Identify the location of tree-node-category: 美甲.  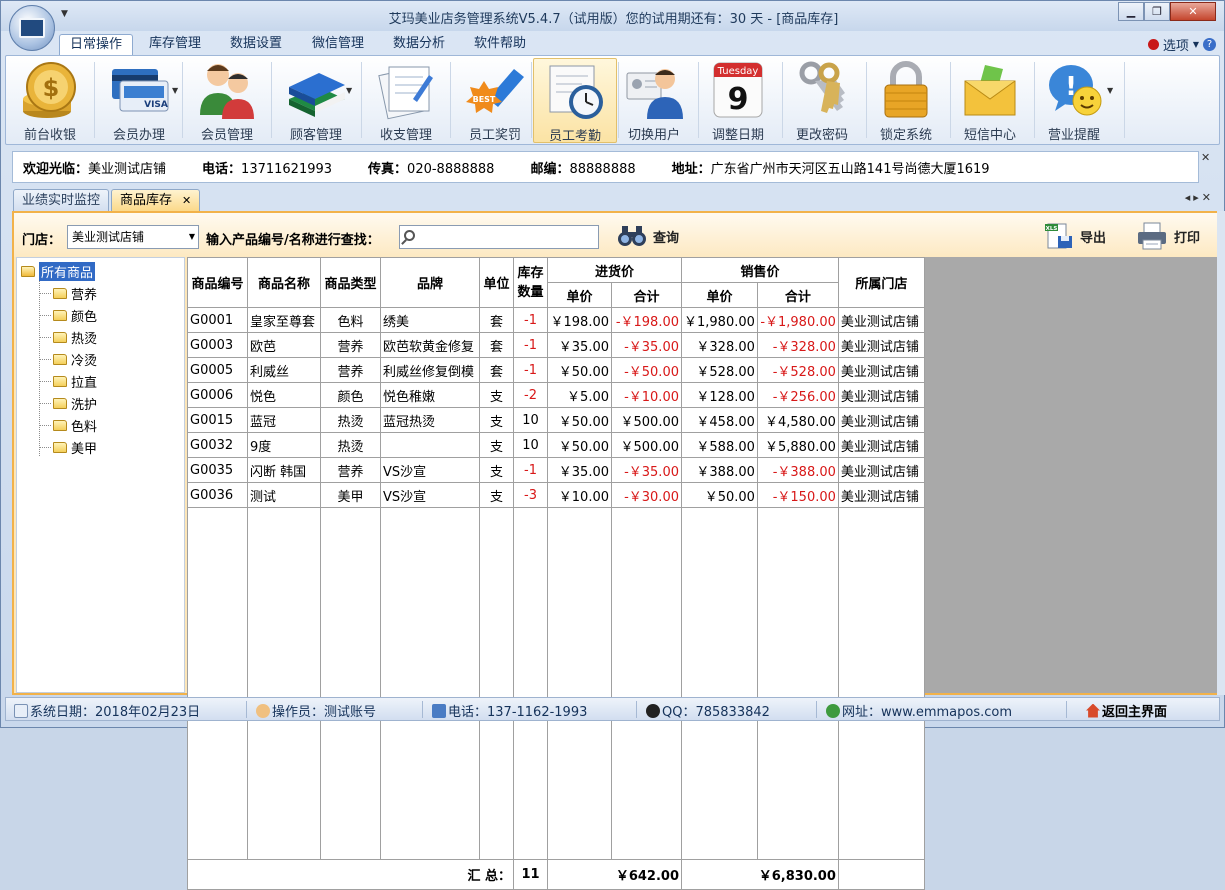
(75, 447).